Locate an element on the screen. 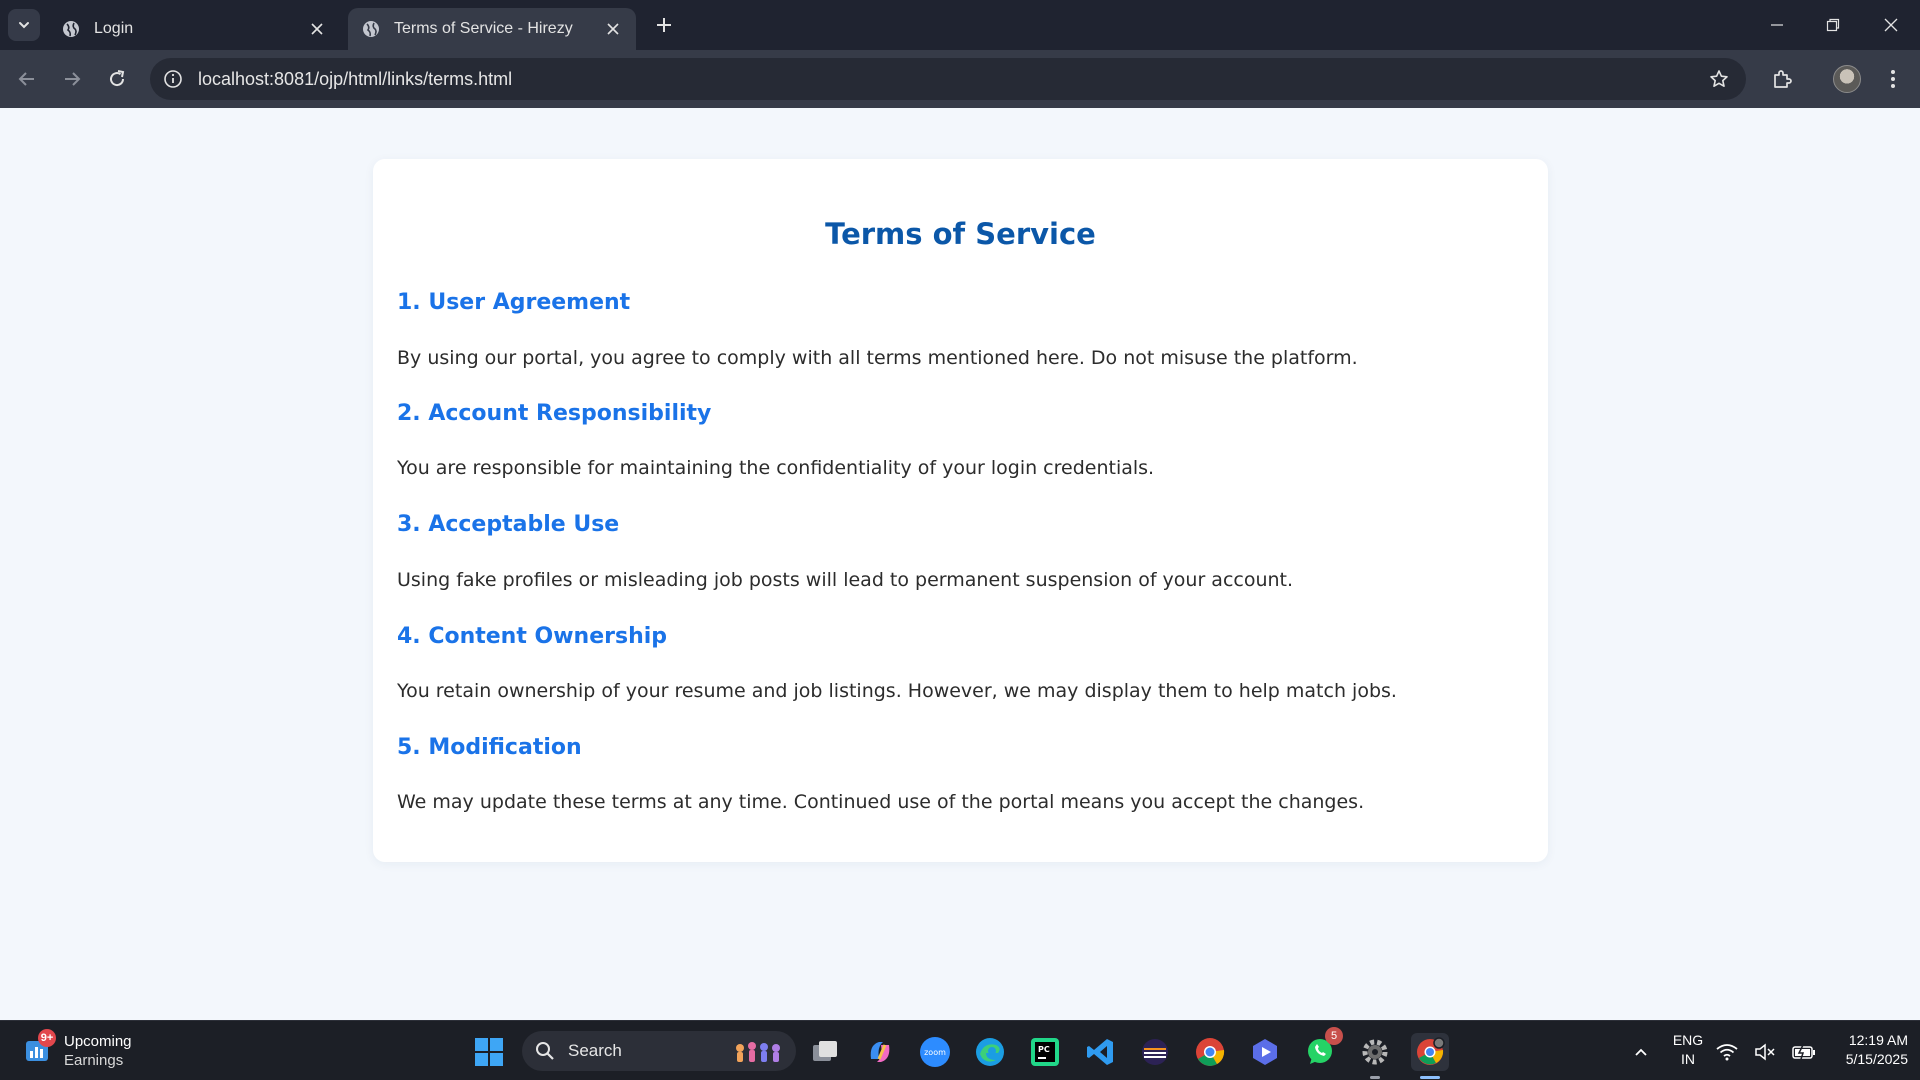  copilot-icon is located at coordinates (880, 1052).